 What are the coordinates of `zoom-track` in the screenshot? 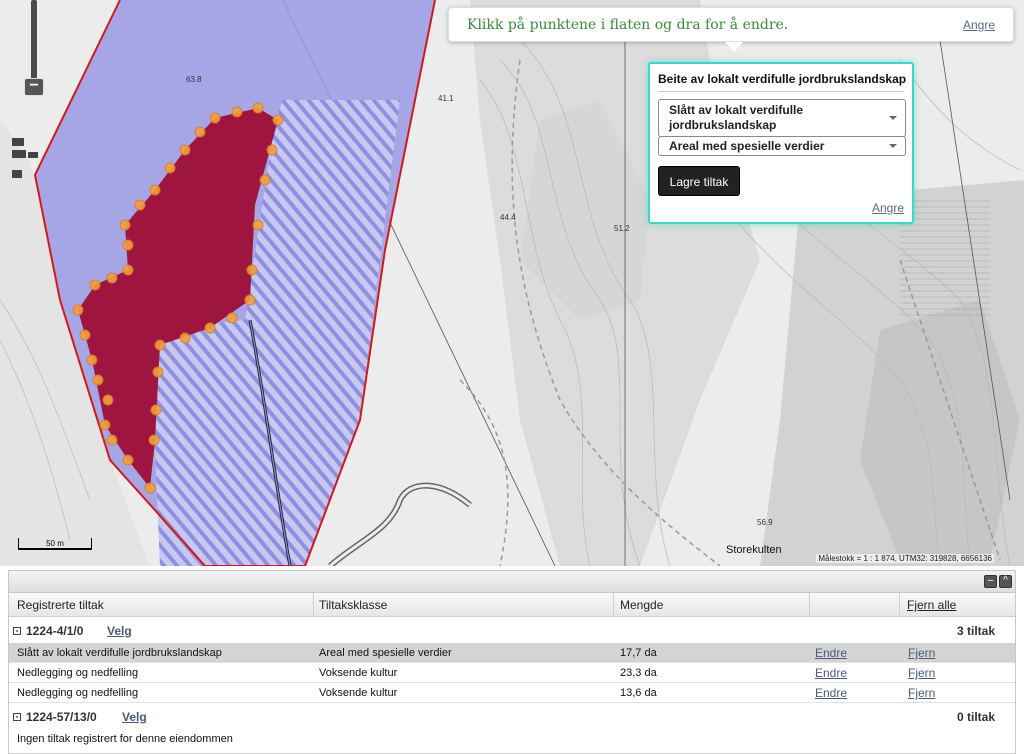 It's located at (34, 40).